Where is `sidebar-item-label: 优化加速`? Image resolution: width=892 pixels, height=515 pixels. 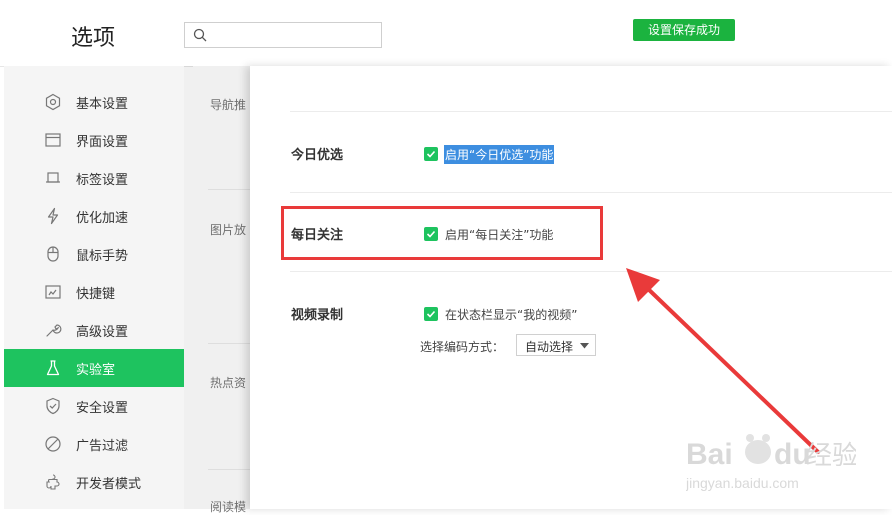 sidebar-item-label: 优化加速 is located at coordinates (102, 218).